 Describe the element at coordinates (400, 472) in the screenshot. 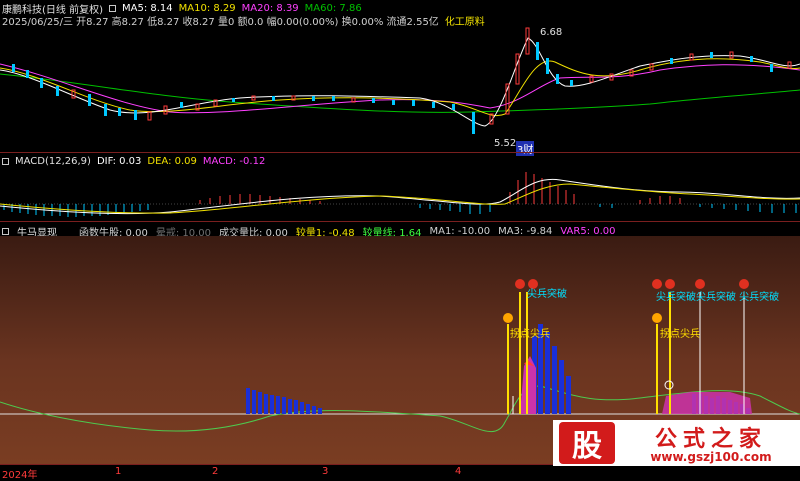

I see `x-axis: 2024年 1 2 3 4` at that location.